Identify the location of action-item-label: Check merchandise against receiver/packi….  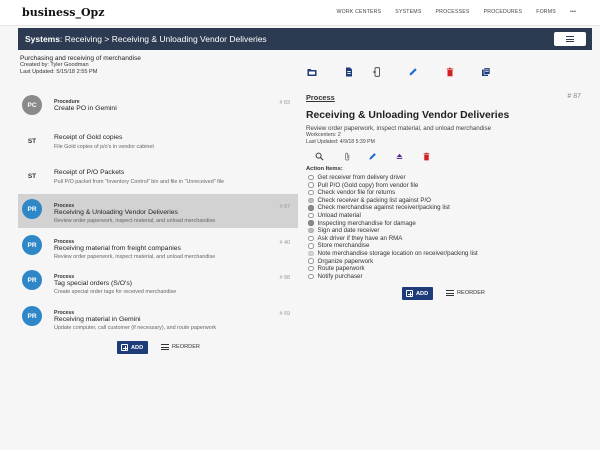
(383, 208).